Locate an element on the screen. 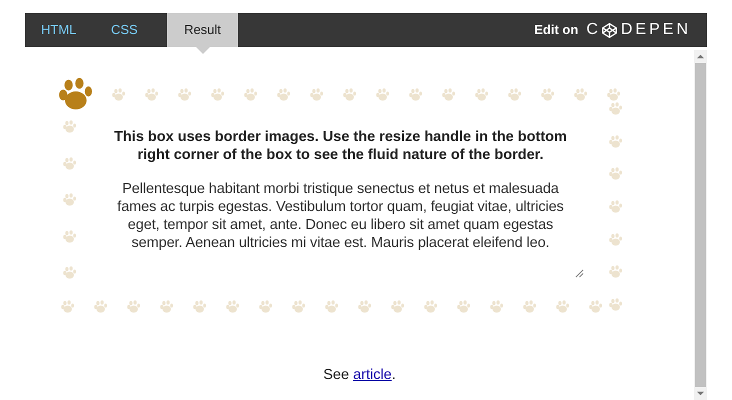 The width and height of the screenshot is (732, 400). scroll-up-arrow-icon is located at coordinates (700, 56).